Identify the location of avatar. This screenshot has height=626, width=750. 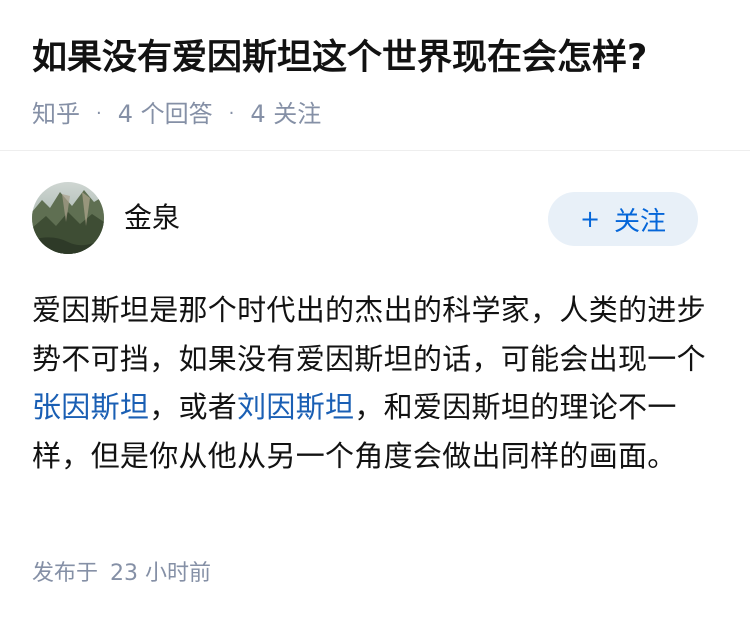
(68, 218).